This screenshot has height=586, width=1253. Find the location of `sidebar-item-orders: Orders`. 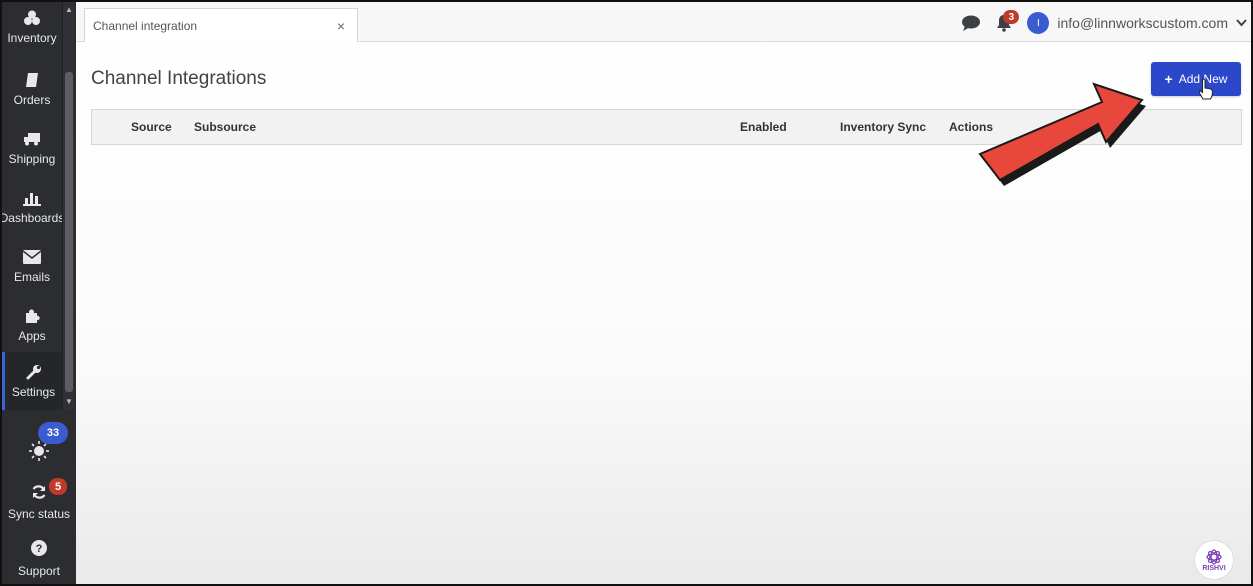

sidebar-item-orders: Orders is located at coordinates (32, 89).